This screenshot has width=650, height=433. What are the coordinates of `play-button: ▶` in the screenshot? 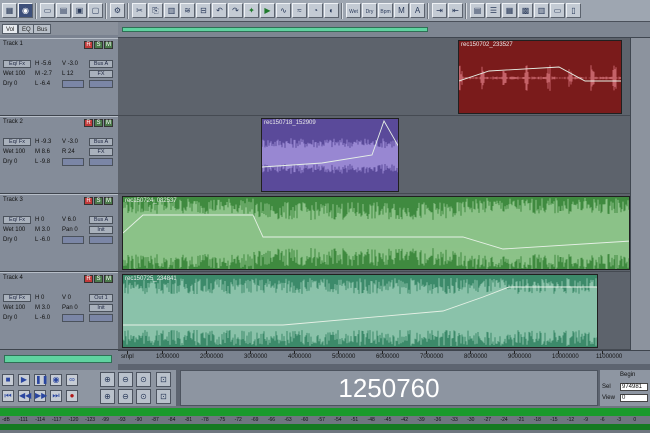 It's located at (24, 380).